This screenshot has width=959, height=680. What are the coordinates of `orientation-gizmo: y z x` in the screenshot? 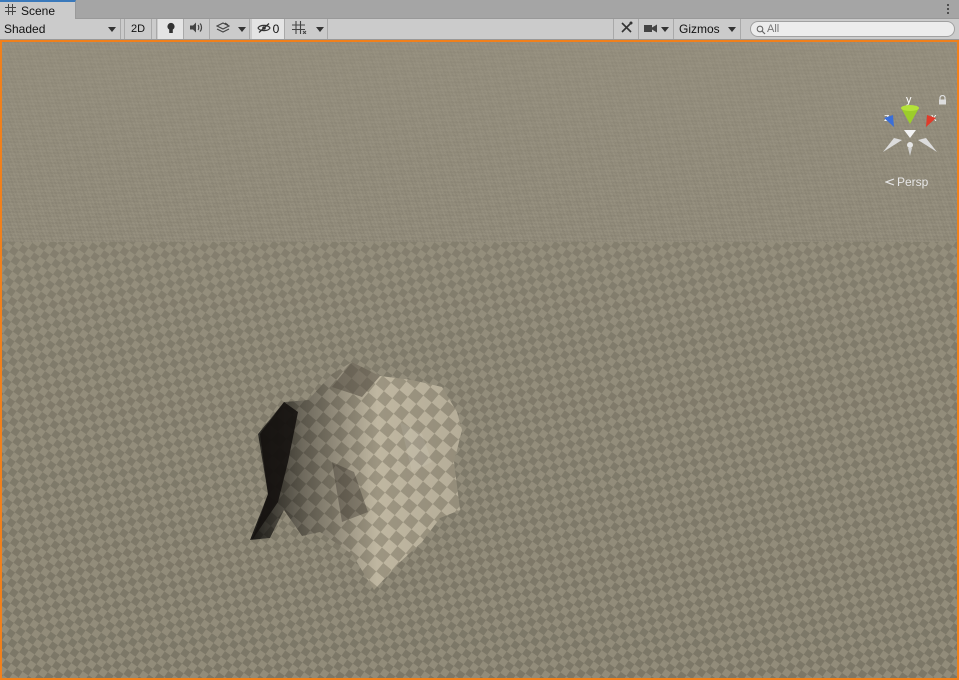 It's located at (910, 126).